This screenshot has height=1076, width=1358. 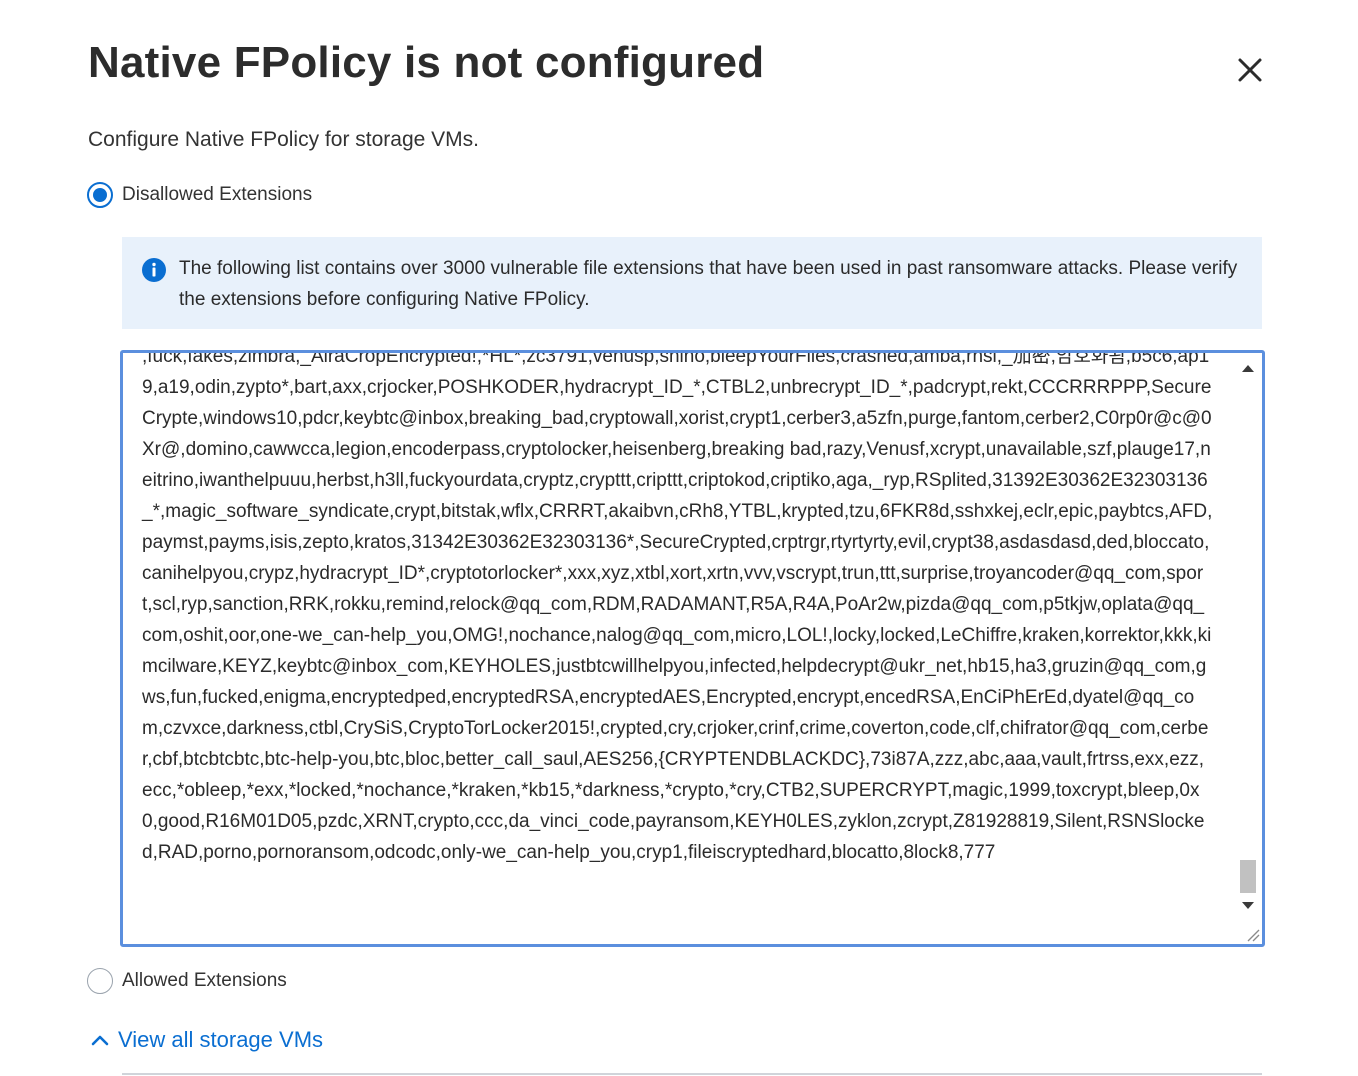 What do you see at coordinates (204, 980) in the screenshot?
I see `allowed-extensions-label: Allowed Extensions` at bounding box center [204, 980].